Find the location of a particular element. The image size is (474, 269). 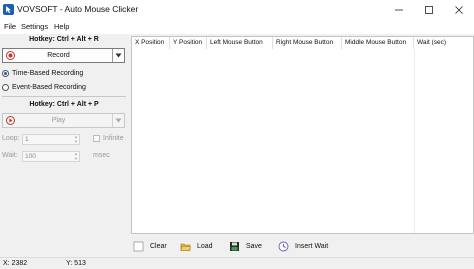

column-header-x-position: X Position is located at coordinates (151, 43).